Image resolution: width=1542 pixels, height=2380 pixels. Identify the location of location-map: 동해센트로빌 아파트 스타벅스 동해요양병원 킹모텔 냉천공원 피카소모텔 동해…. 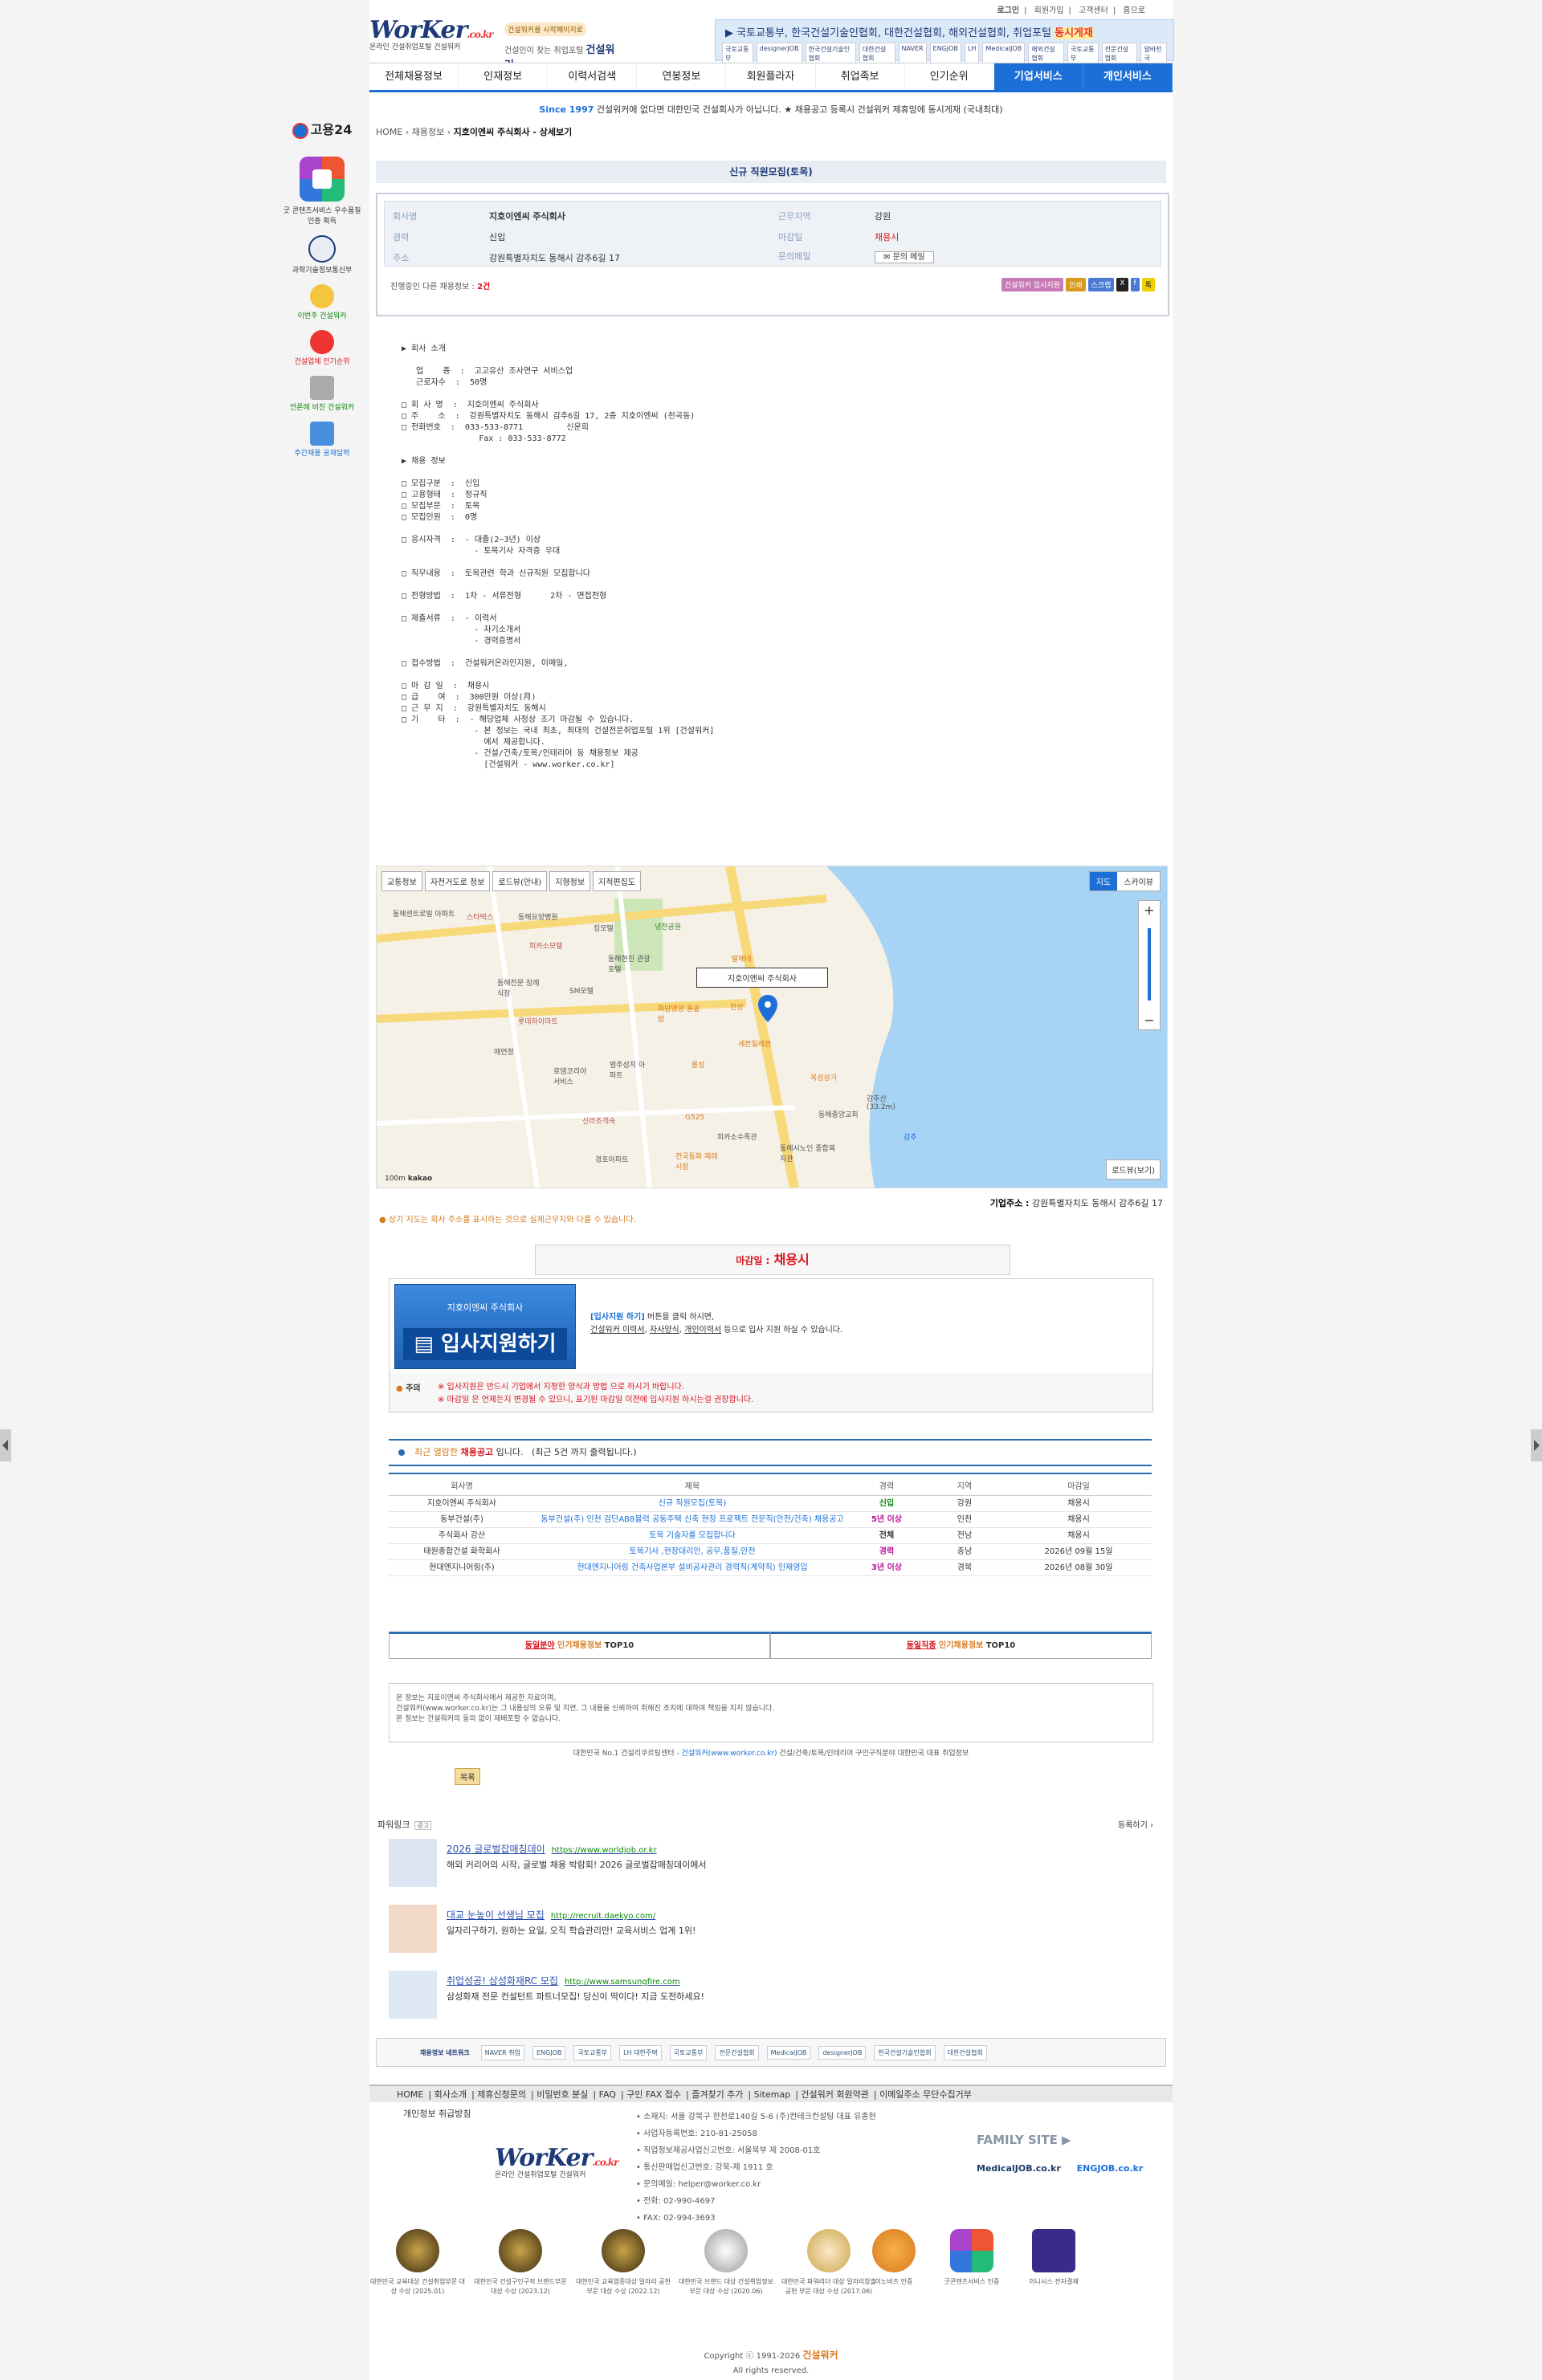
(772, 1027).